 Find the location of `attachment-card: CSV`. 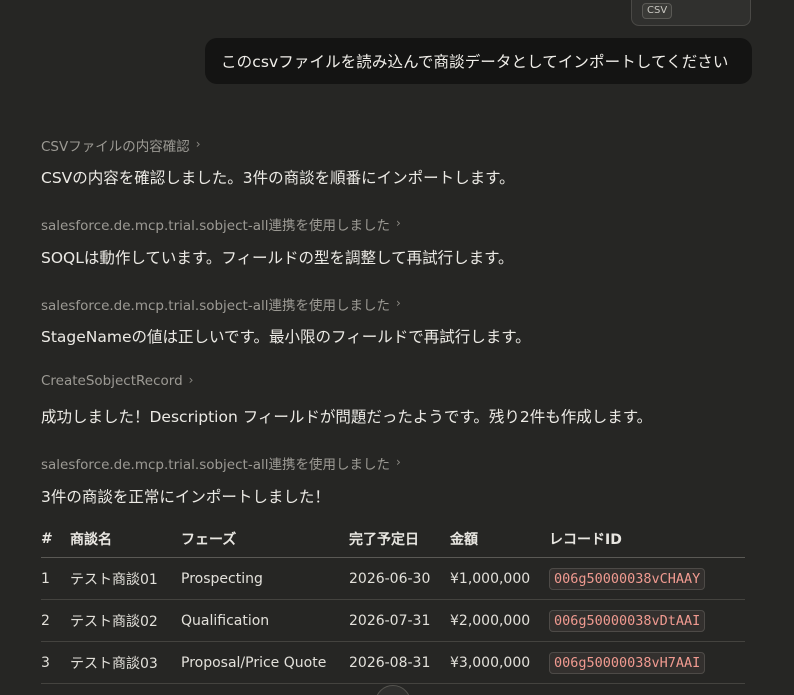

attachment-card: CSV is located at coordinates (691, 13).